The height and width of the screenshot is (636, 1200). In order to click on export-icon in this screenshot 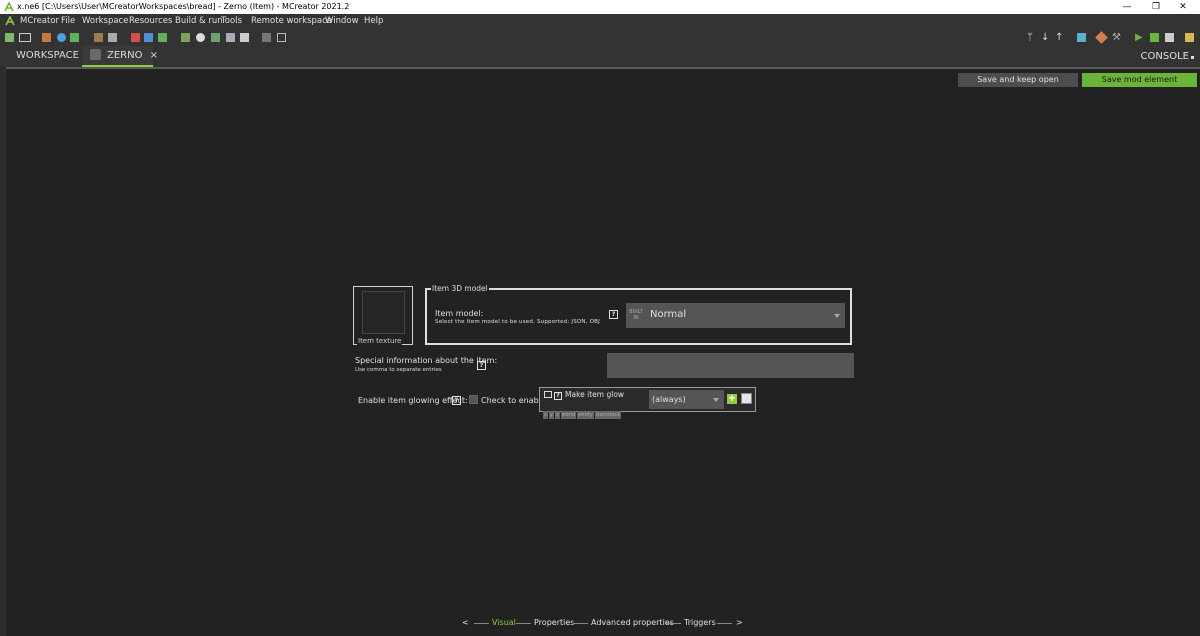, I will do `click(1081, 37)`.